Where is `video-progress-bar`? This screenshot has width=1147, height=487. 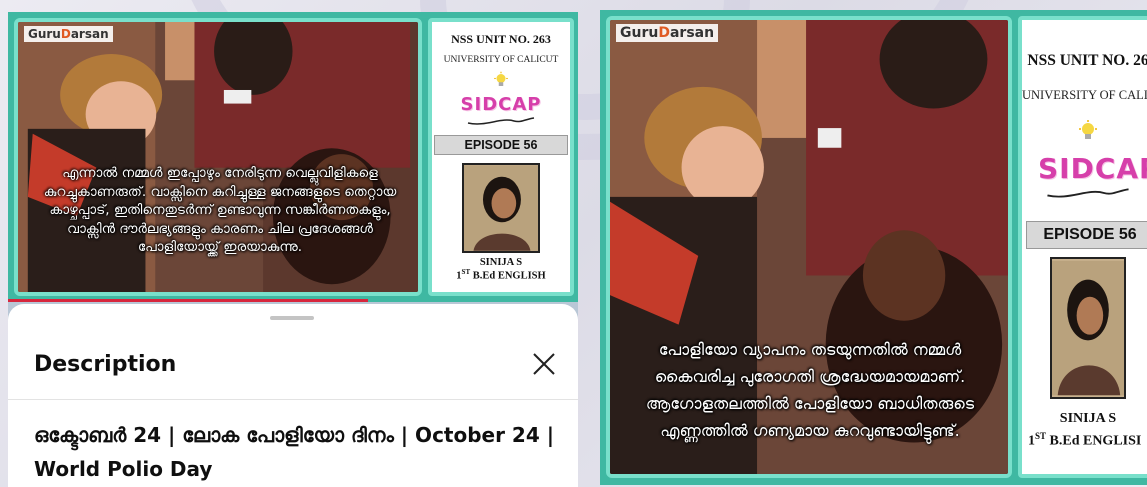
video-progress-bar is located at coordinates (188, 300).